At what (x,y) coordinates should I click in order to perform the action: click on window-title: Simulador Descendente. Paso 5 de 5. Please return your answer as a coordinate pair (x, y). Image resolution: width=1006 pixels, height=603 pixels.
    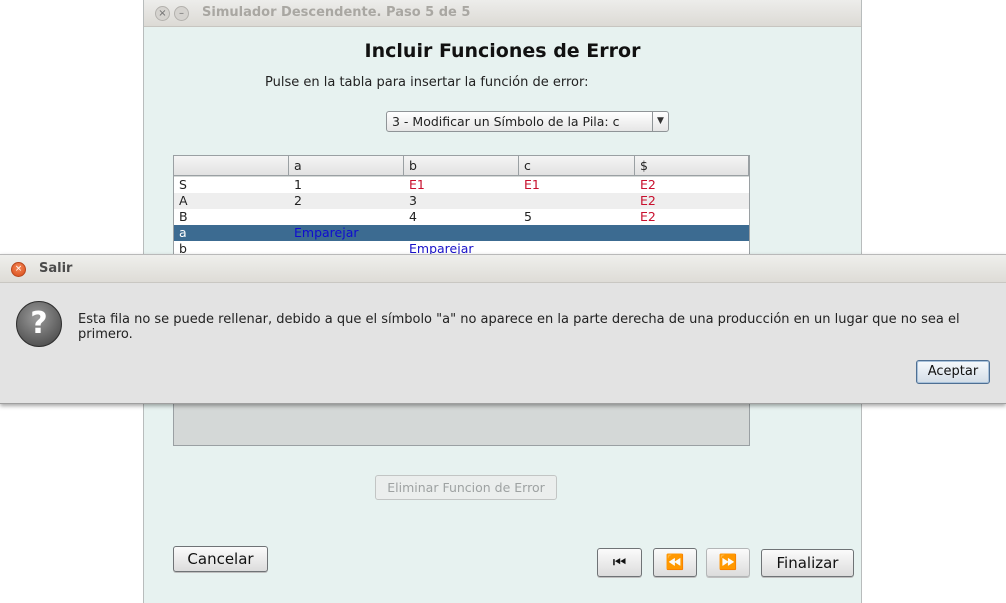
    Looking at the image, I should click on (336, 12).